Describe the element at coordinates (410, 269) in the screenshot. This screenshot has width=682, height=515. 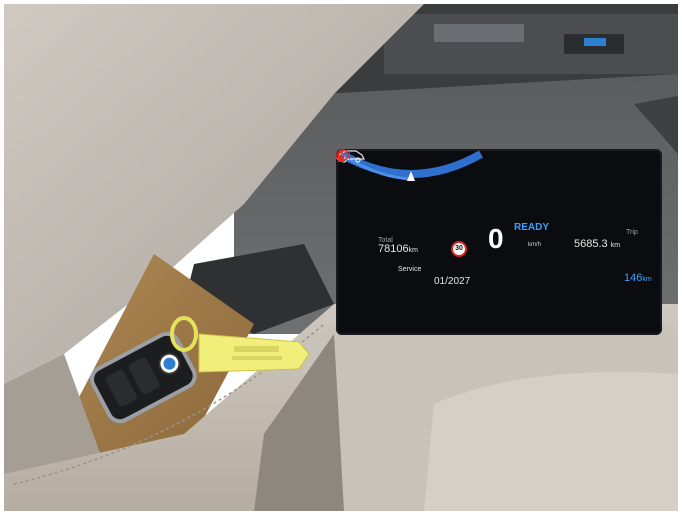
I see `service-label: Service` at that location.